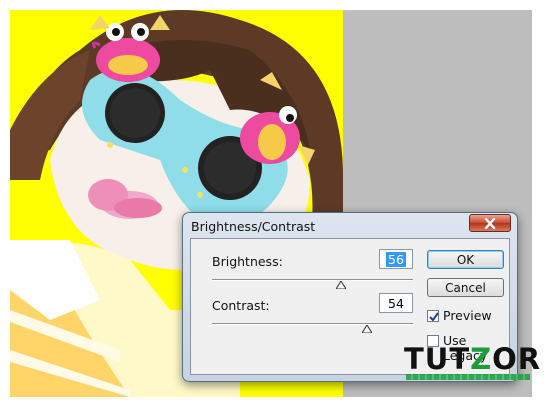  I want to click on preview-checkbox, so click(433, 316).